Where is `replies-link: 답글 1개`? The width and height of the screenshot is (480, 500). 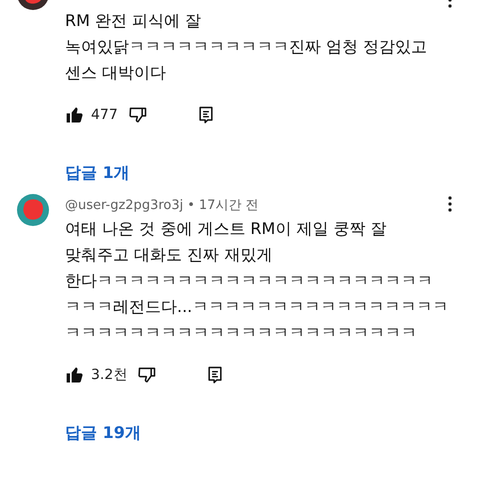
replies-link: 답글 1개 is located at coordinates (97, 173).